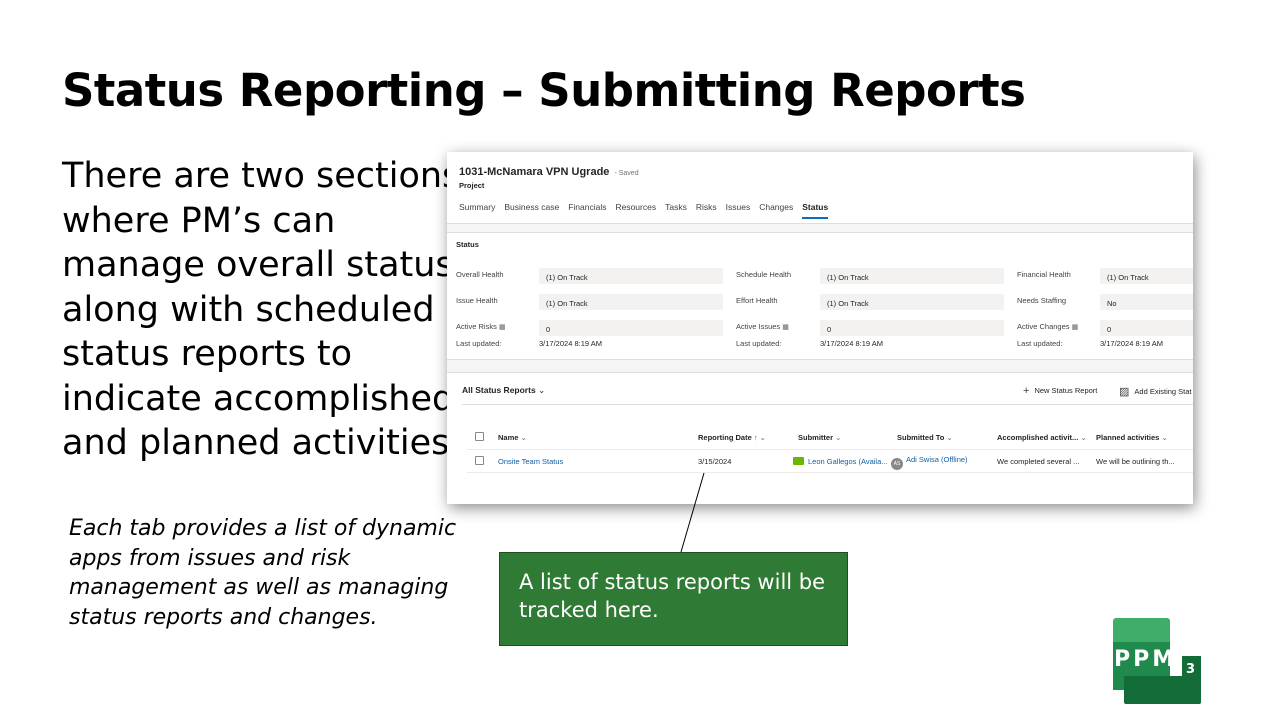  Describe the element at coordinates (912, 328) in the screenshot. I see `active-issues-field: 0` at that location.